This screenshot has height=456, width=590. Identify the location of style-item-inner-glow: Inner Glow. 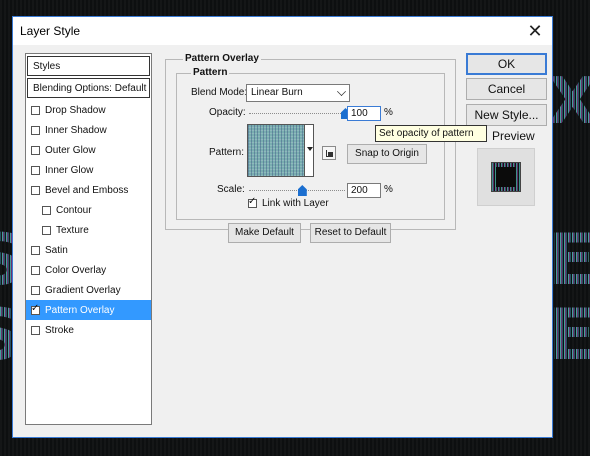
(88, 170).